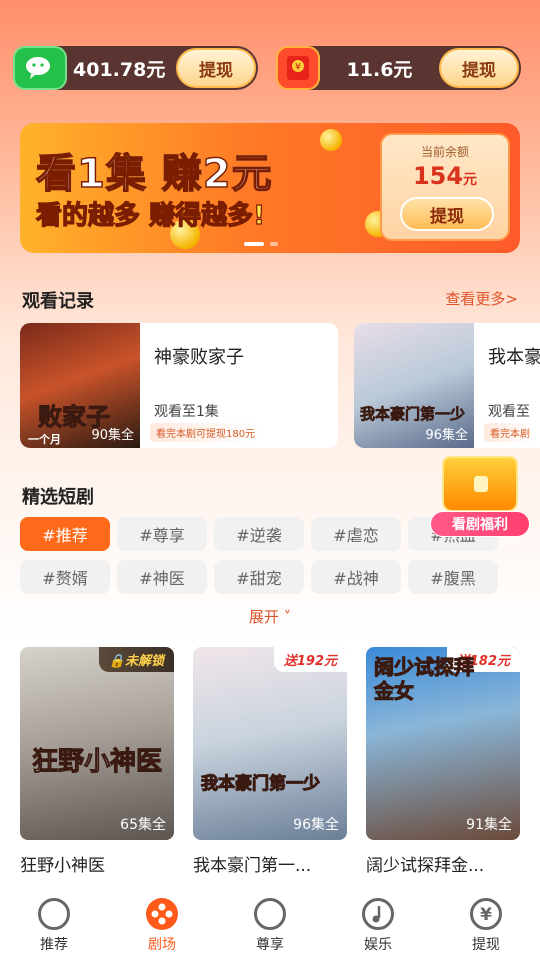 The image size is (540, 960). I want to click on episode-count: 90集全, so click(112, 435).